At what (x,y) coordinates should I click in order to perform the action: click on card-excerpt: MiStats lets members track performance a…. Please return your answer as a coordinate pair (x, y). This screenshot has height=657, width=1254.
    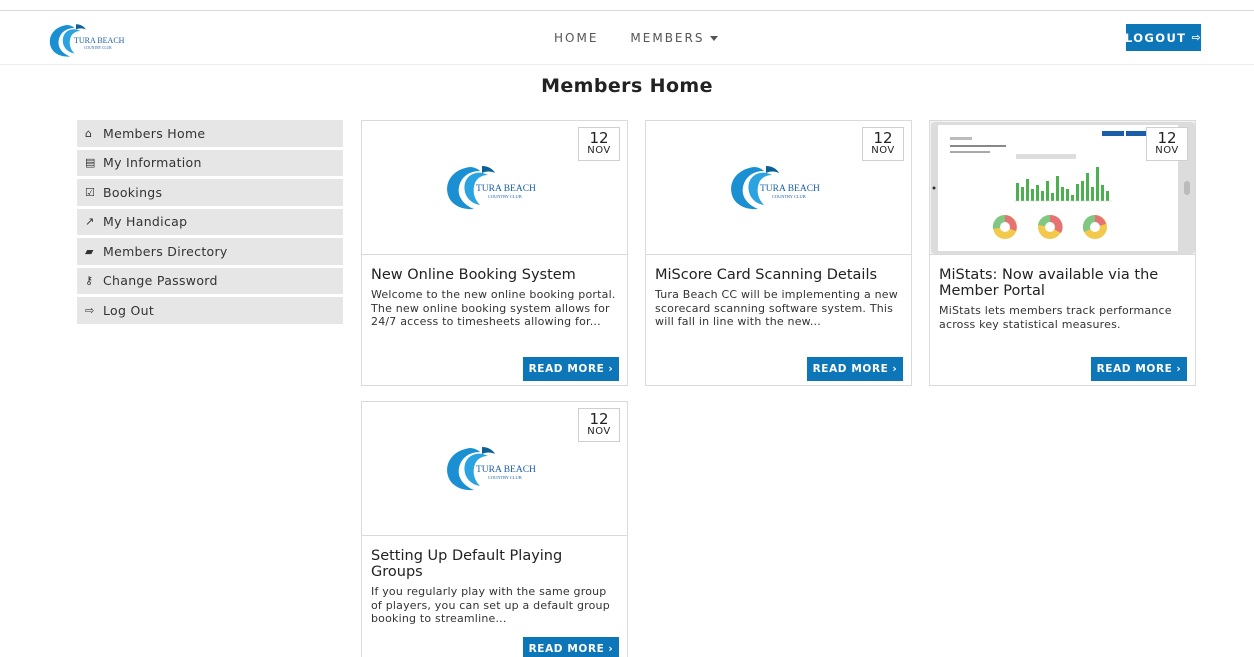
    Looking at the image, I should click on (1055, 317).